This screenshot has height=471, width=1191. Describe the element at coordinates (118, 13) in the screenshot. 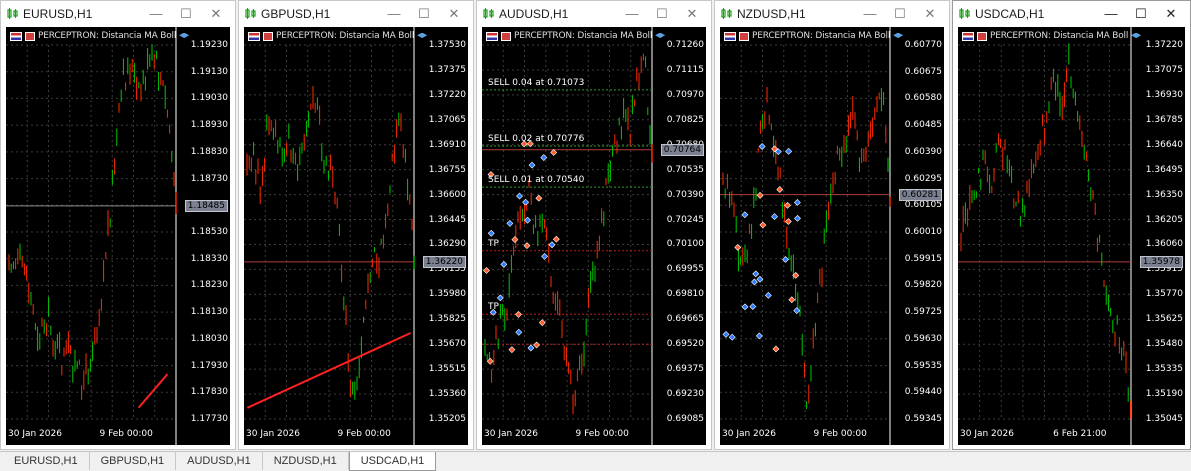

I see `window-title-bar: EURUSD,H1 — ☐ ✕` at that location.